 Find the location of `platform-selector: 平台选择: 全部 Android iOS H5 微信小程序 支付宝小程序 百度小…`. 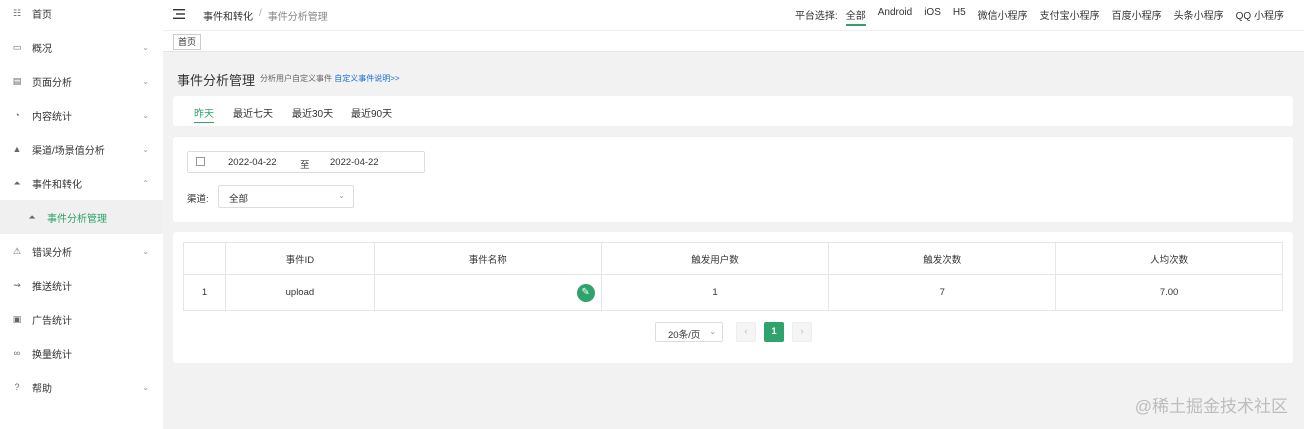

platform-selector: 平台选择: 全部 Android iOS H5 微信小程序 支付宝小程序 百度小… is located at coordinates (1039, 16).